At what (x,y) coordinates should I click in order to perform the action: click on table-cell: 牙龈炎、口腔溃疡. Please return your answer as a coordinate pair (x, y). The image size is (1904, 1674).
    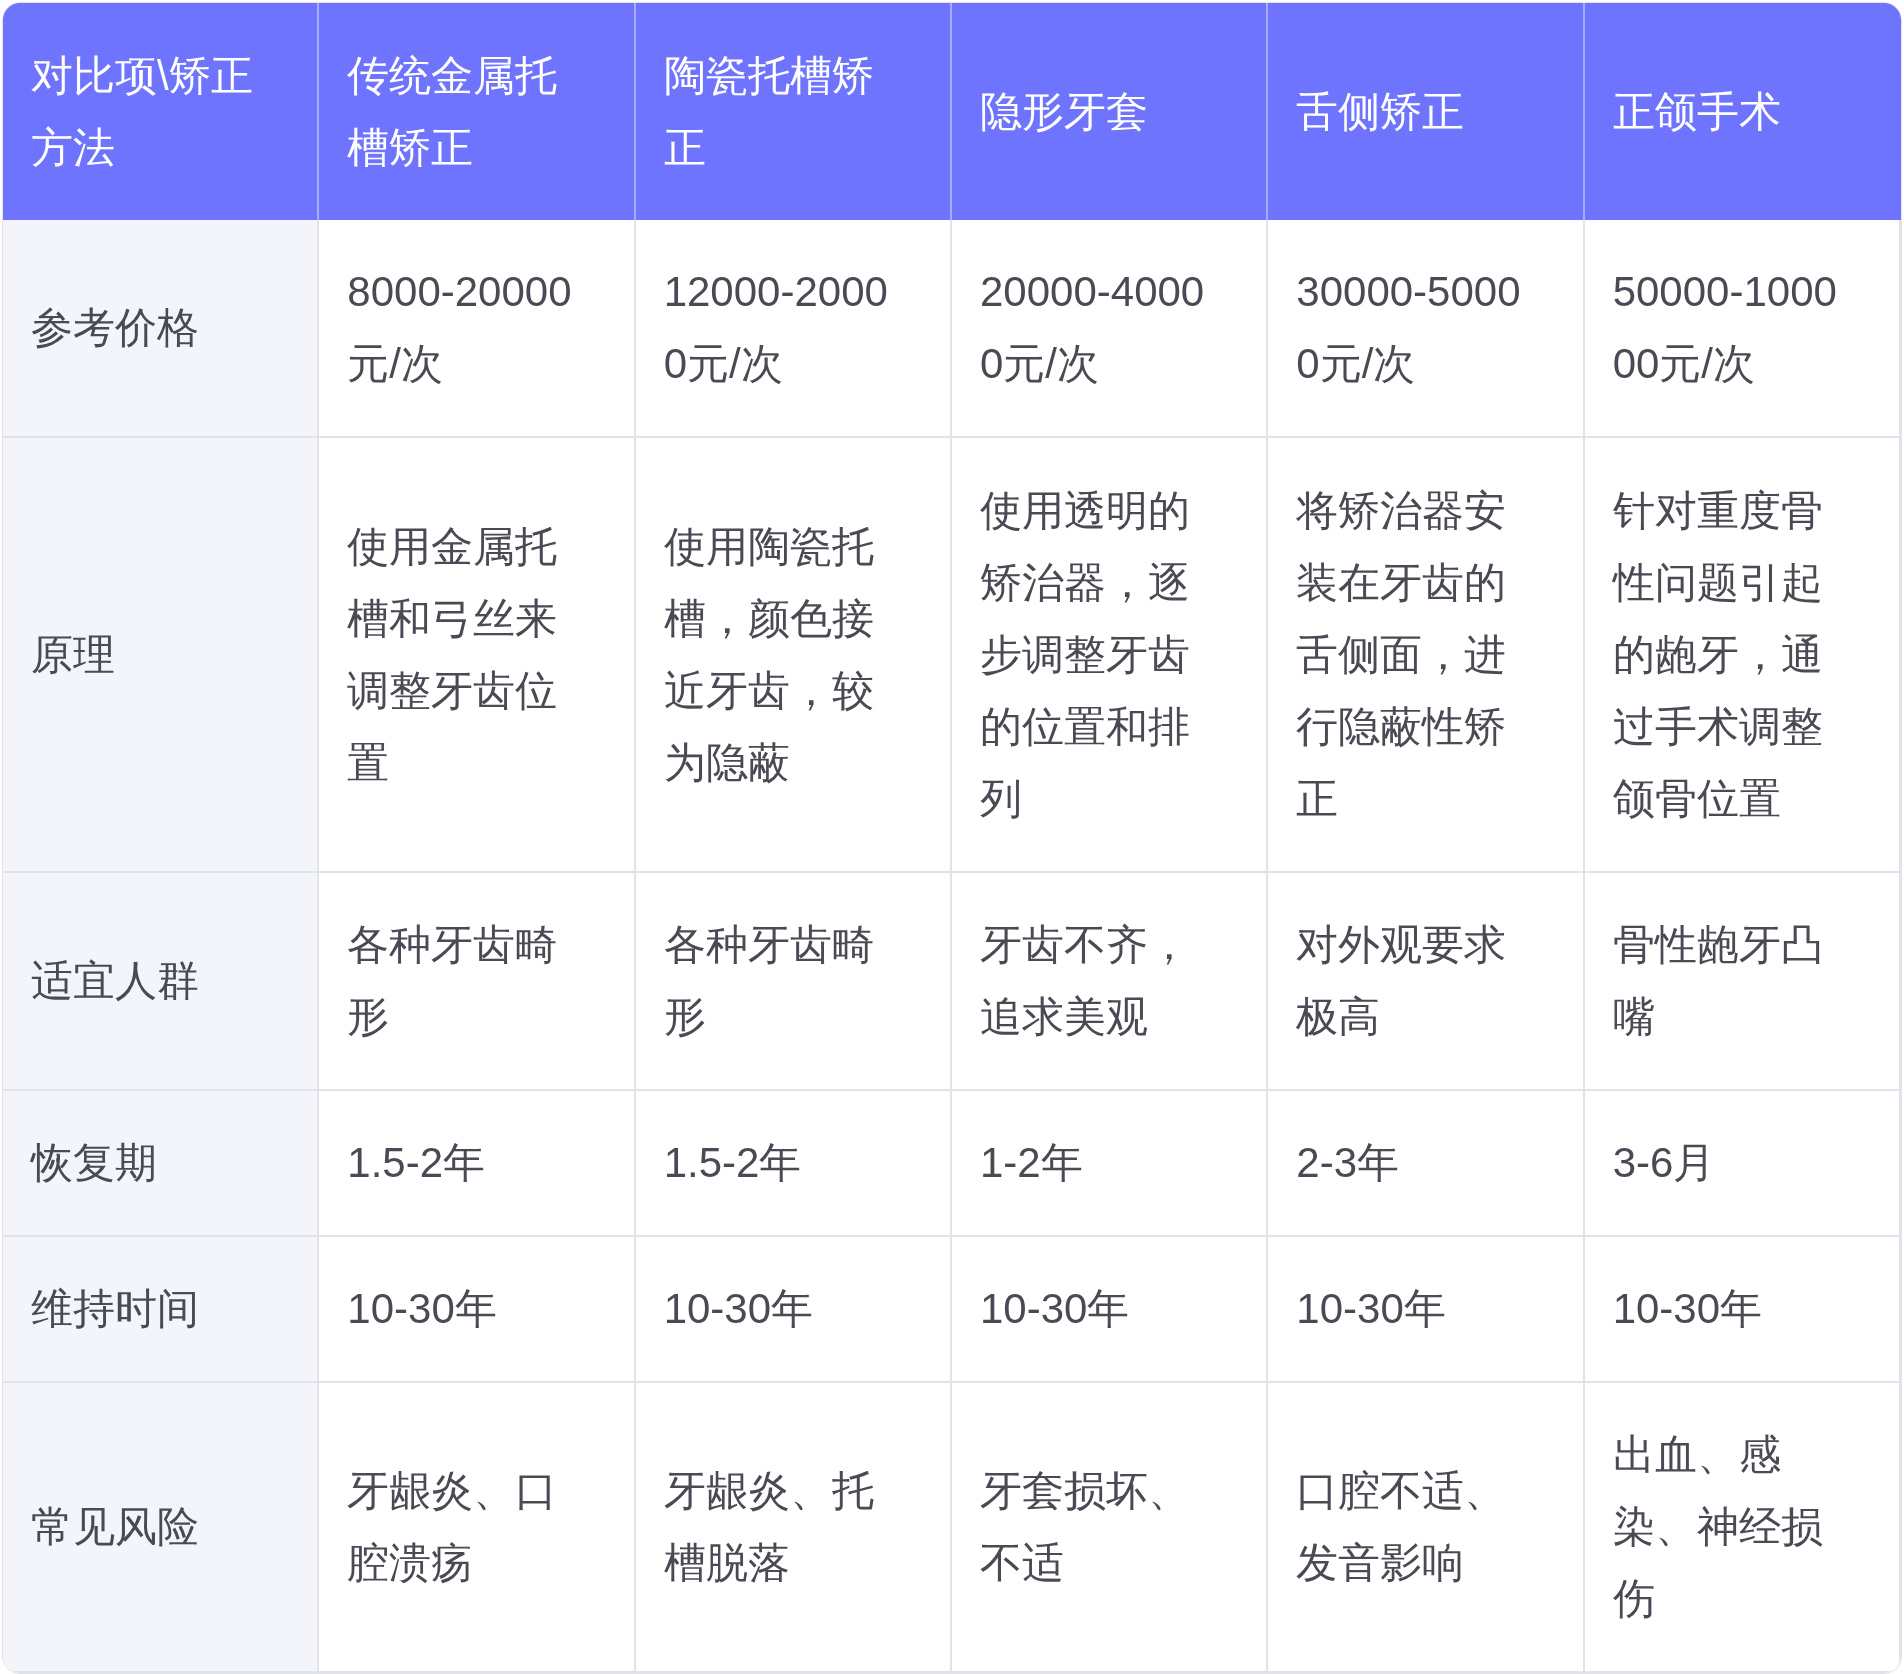
    Looking at the image, I should click on (477, 1528).